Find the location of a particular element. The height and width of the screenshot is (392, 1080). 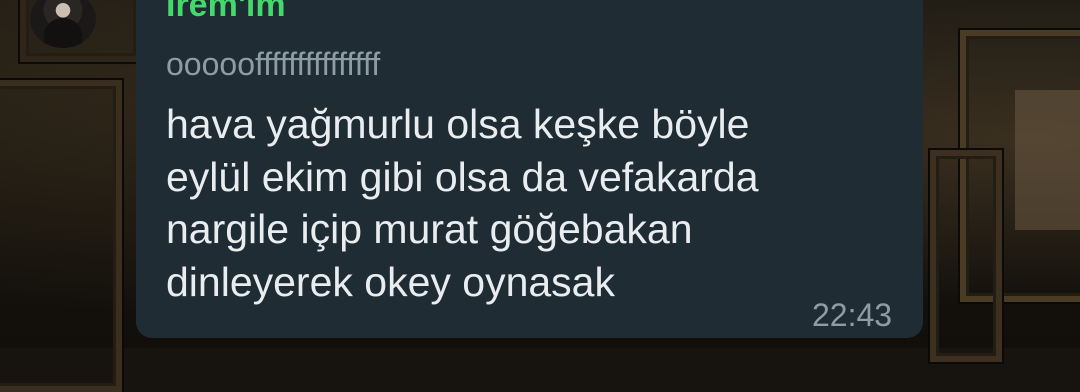

sender-name: İrem'im is located at coordinates (226, 11).